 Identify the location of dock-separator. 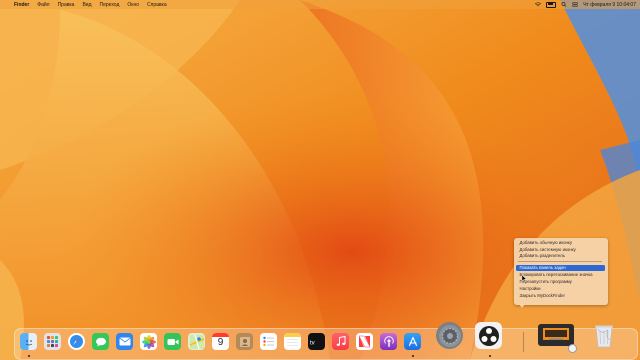
(523, 342).